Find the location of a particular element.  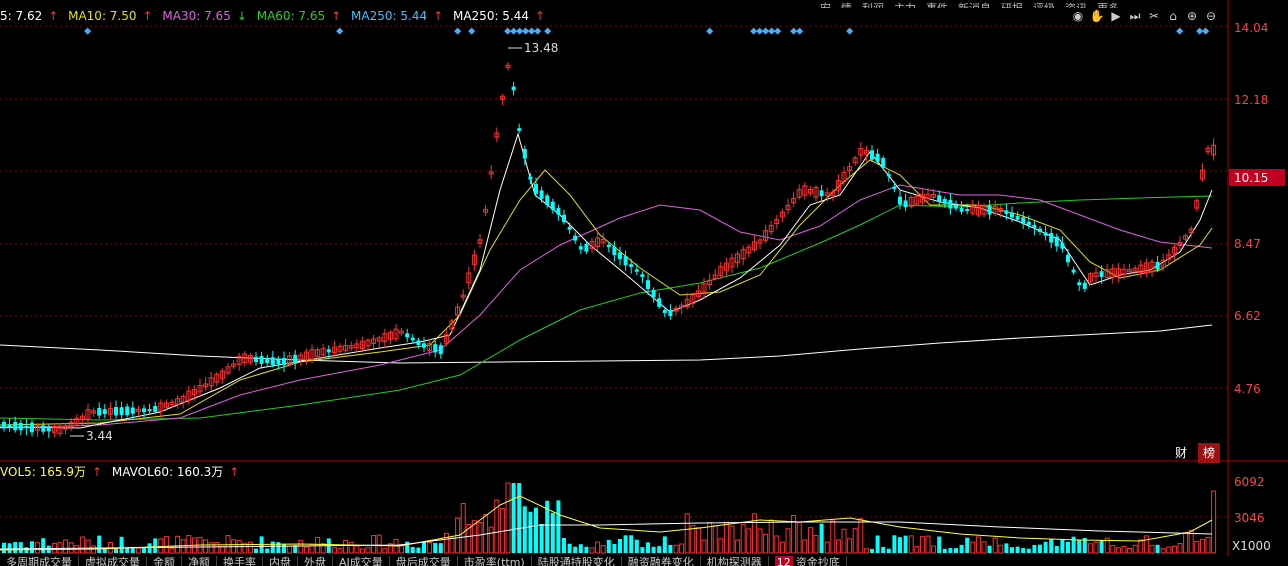

ma250-line is located at coordinates (606, 344).